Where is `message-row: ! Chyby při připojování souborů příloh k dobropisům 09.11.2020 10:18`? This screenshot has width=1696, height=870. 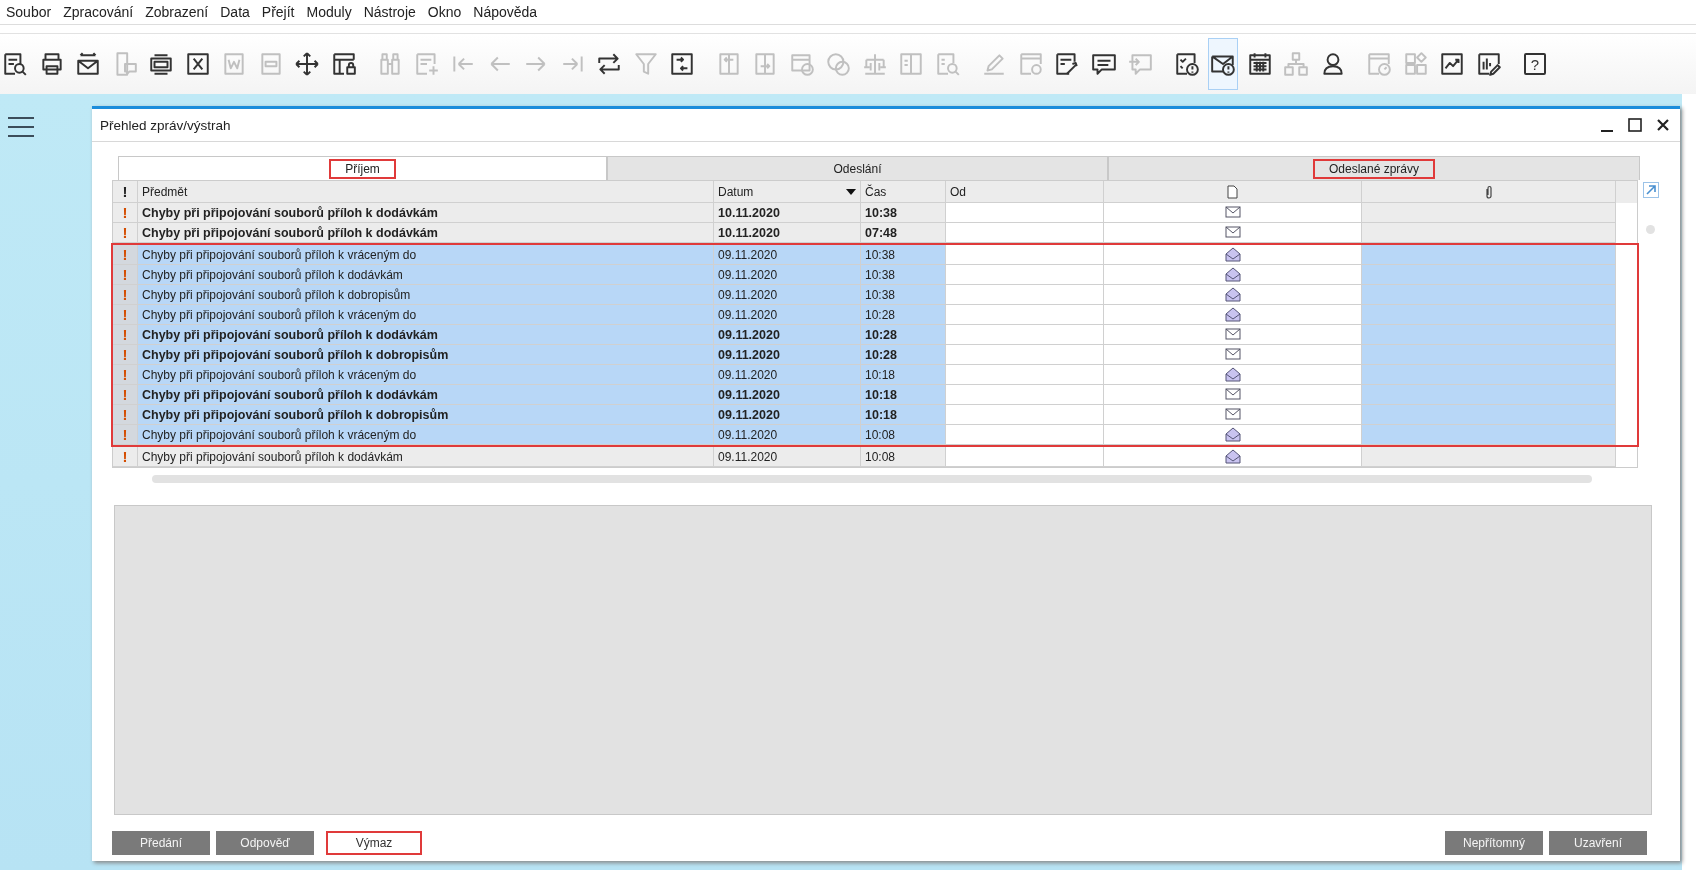
message-row: ! Chyby při připojování souborů příloh k dobropisům 09.11.2020 10:18 is located at coordinates (875, 415).